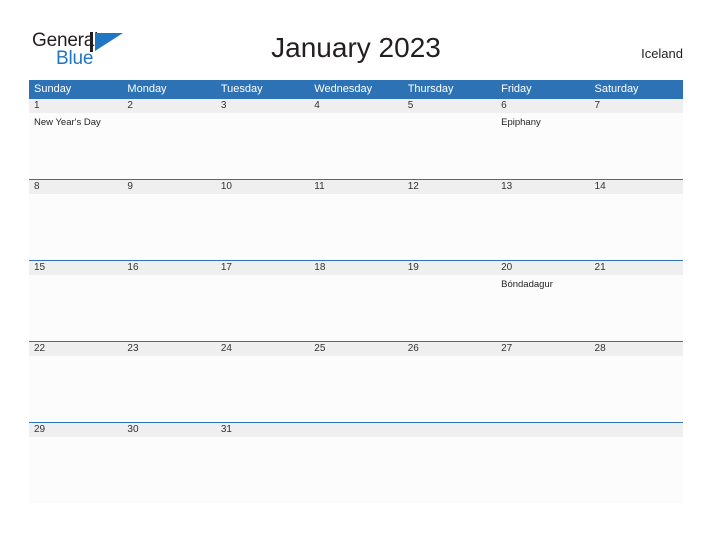  I want to click on weekday-sunday: Sunday, so click(53, 89).